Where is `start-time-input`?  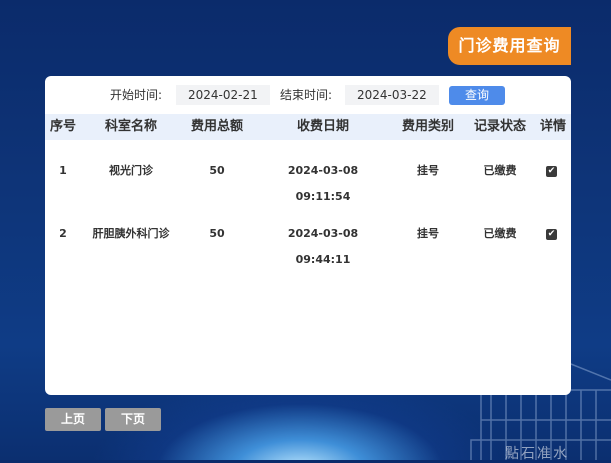 start-time-input is located at coordinates (223, 95).